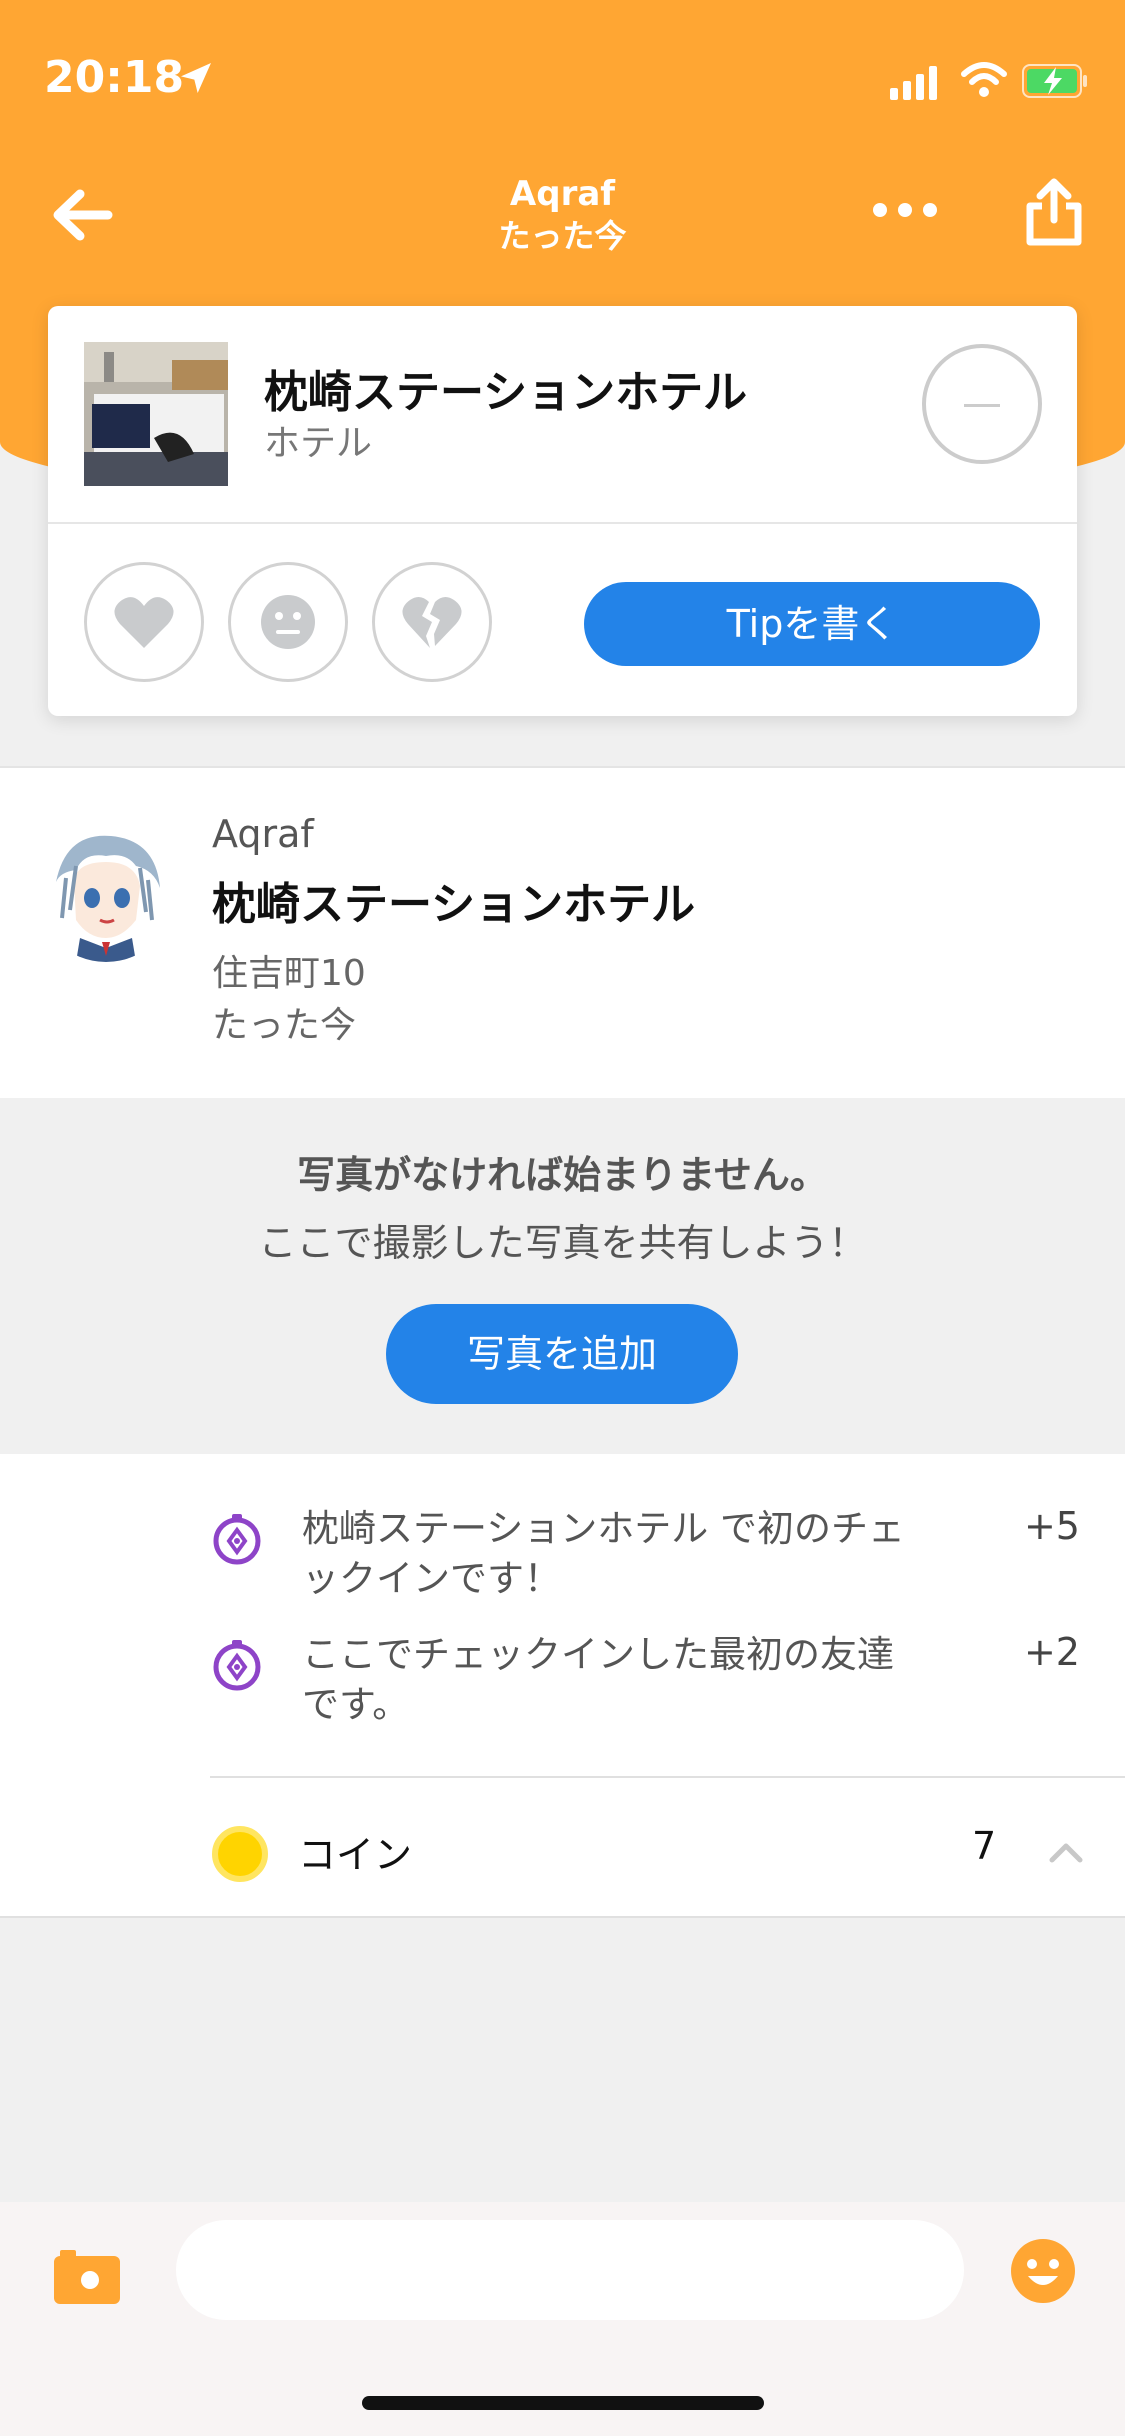 The height and width of the screenshot is (2436, 1125). I want to click on location-arrow-icon, so click(196, 78).